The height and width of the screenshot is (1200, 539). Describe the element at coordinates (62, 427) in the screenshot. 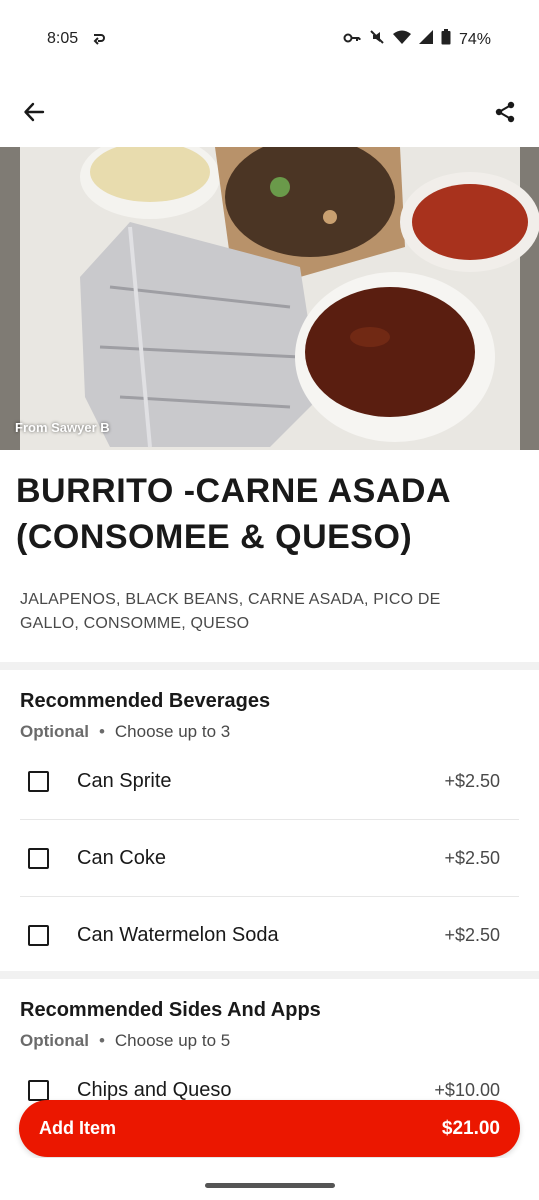

I see `photo-credit: From Sawyer B` at that location.